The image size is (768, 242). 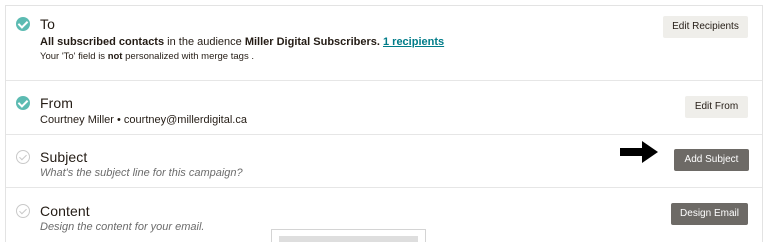 What do you see at coordinates (122, 227) in the screenshot?
I see `content-prompt: Design the content for your email.` at bounding box center [122, 227].